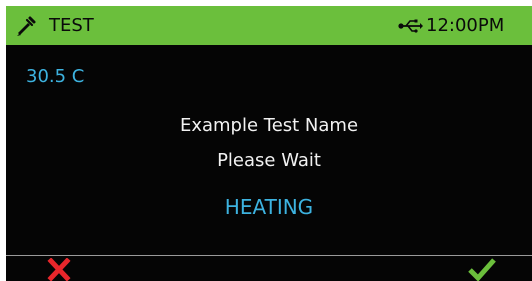 Image resolution: width=532 pixels, height=281 pixels. What do you see at coordinates (55, 76) in the screenshot?
I see `temperature-readout: 30.5 C` at bounding box center [55, 76].